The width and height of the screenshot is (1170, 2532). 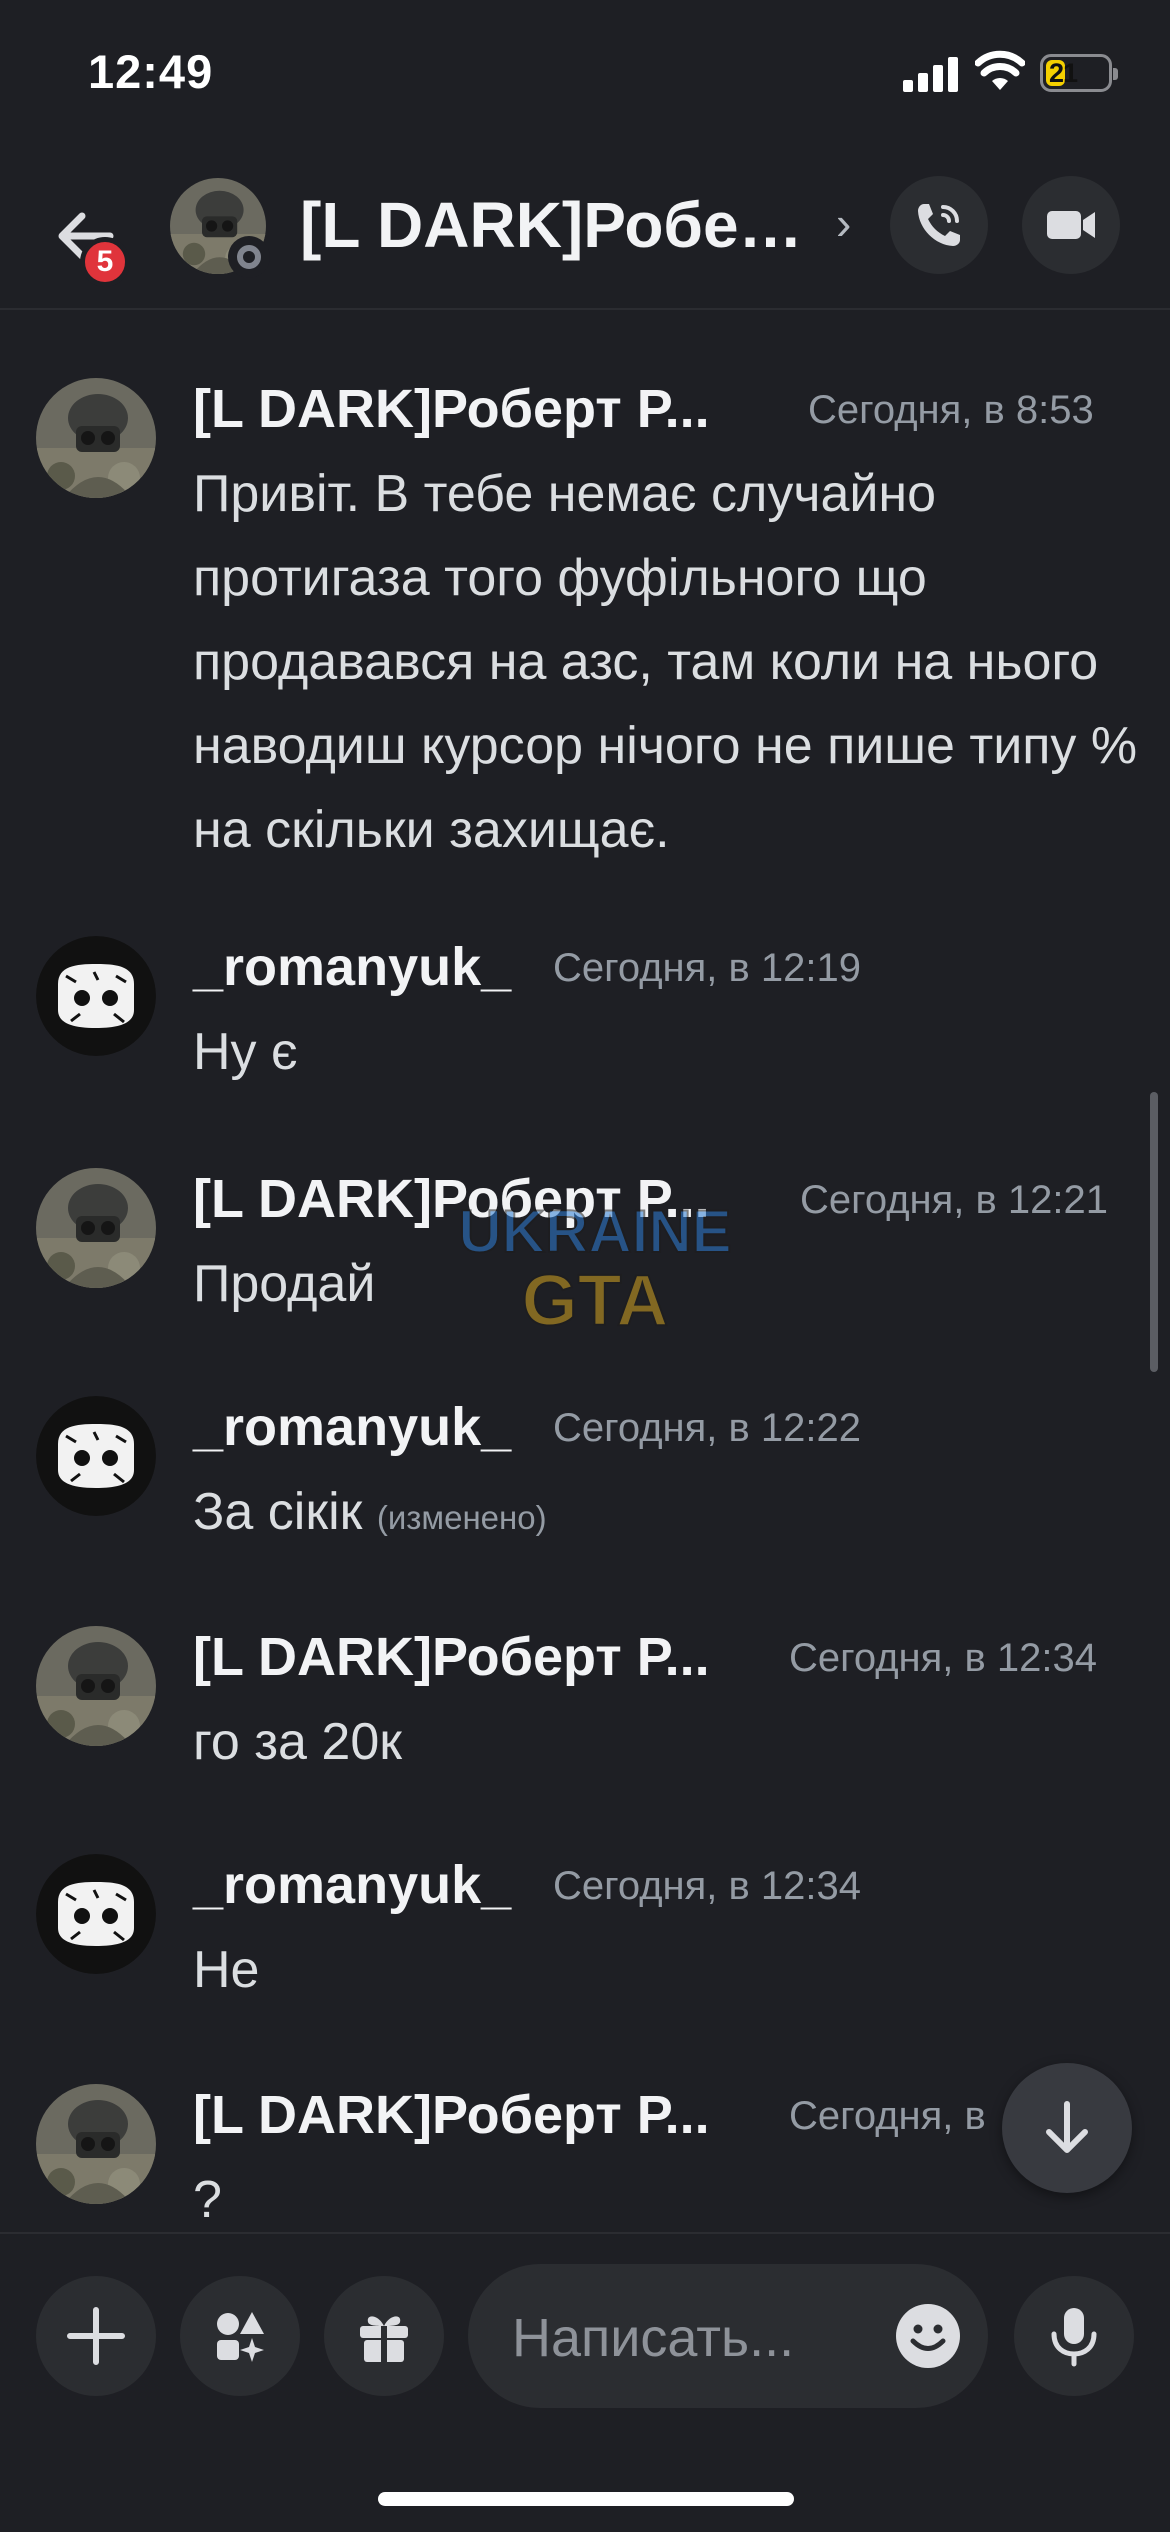 What do you see at coordinates (585, 2158) in the screenshot?
I see `message-item: [L DARK]Роберт Р... Сегодня, в ?` at bounding box center [585, 2158].